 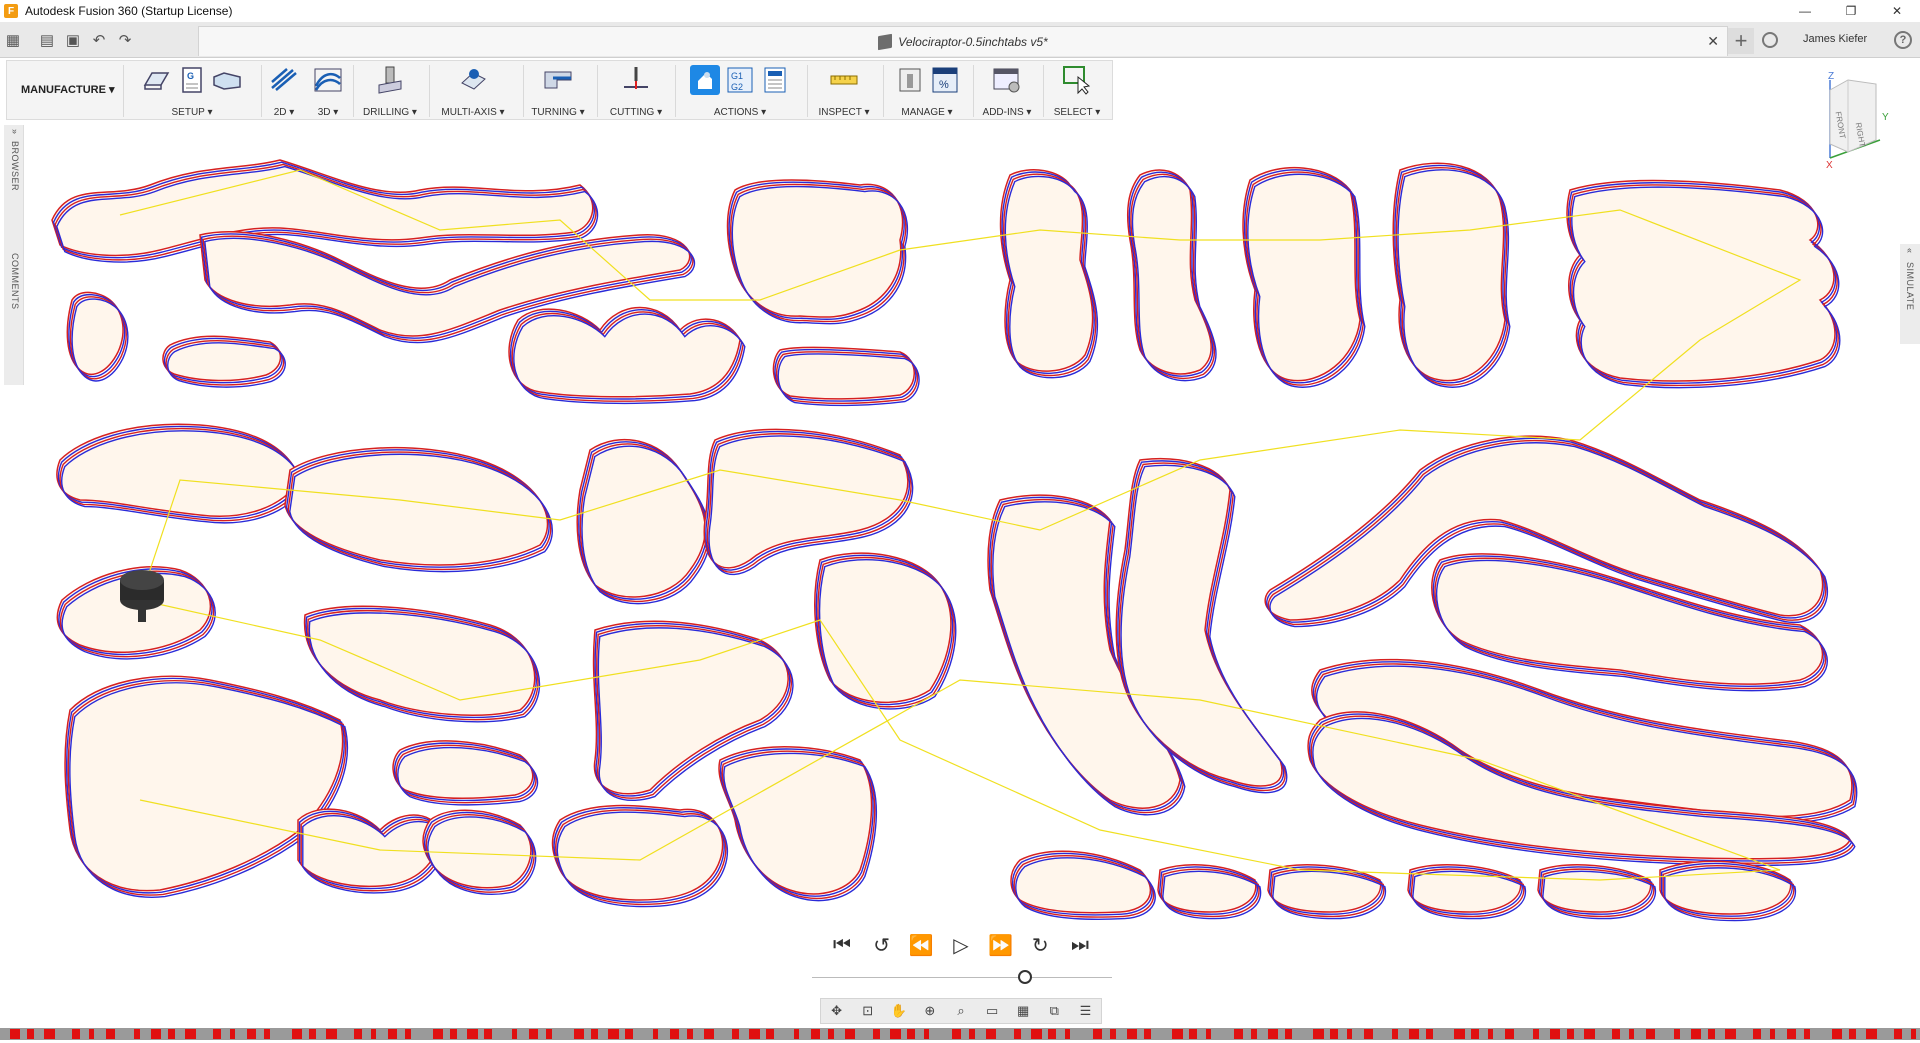 I want to click on drilling-group: DRILLING ▾, so click(x=390, y=91).